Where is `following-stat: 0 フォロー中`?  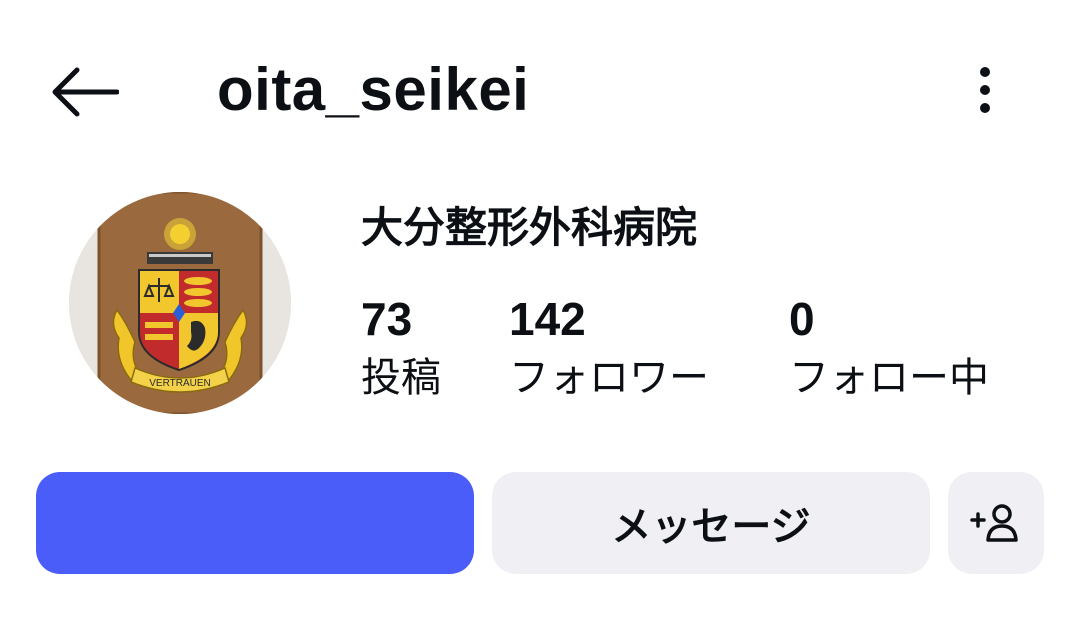 following-stat: 0 フォロー中 is located at coordinates (889, 348).